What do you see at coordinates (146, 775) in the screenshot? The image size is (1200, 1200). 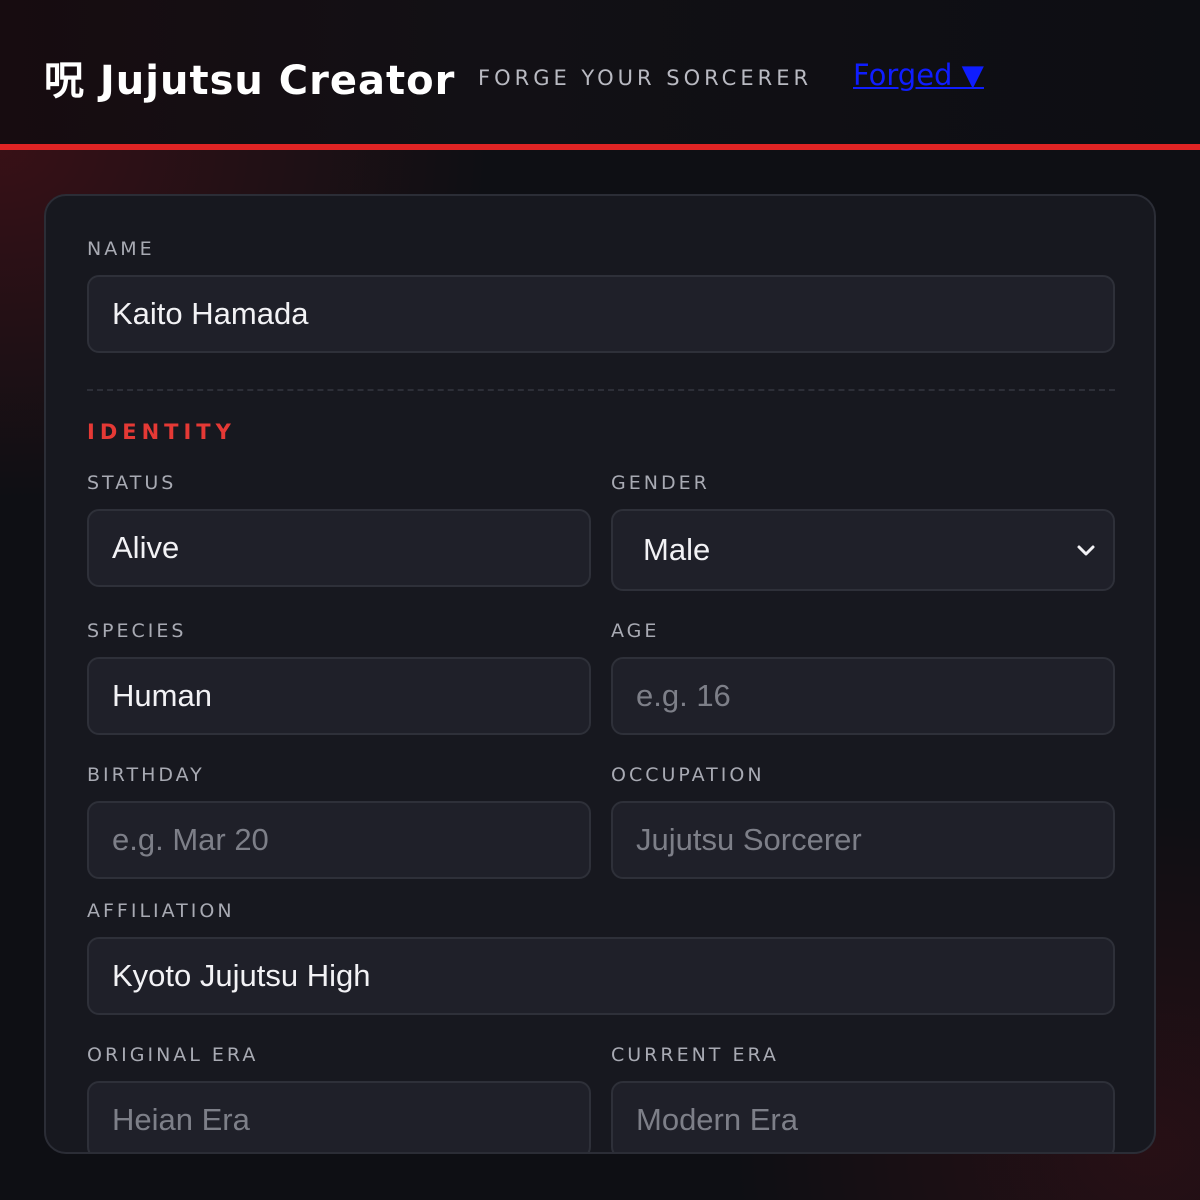 I see `birthday-label: BIRTHDAY` at bounding box center [146, 775].